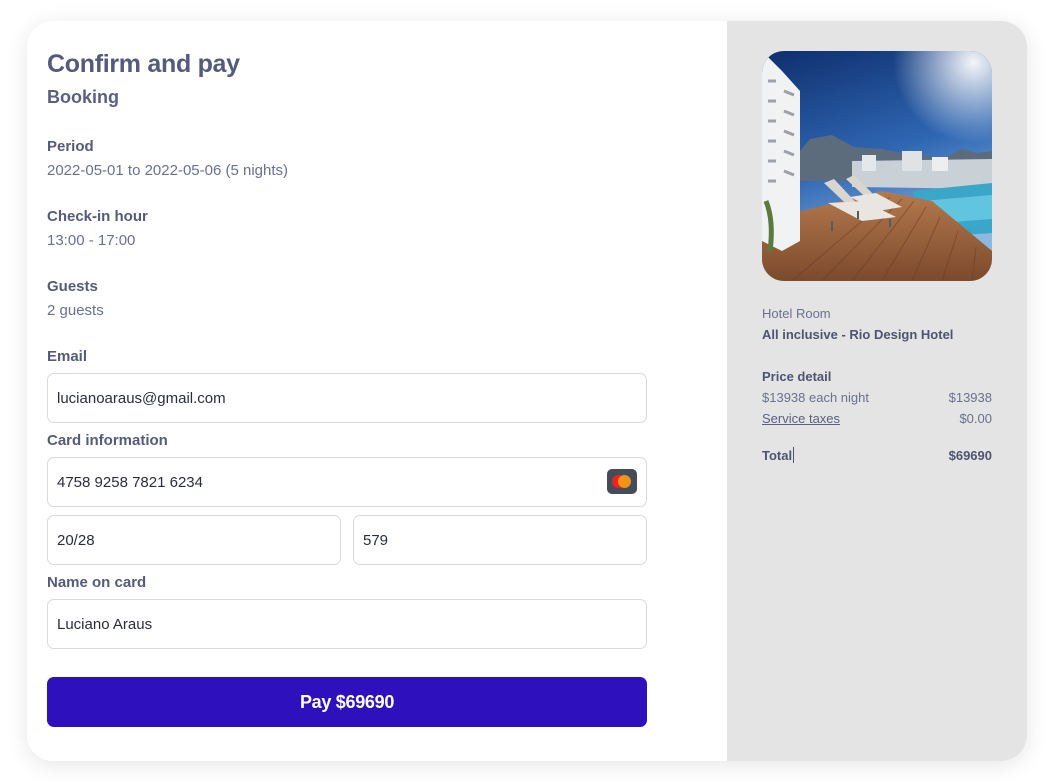 Image resolution: width=1052 pixels, height=782 pixels. I want to click on period-value: 2022-05-01 to 2022-05-06 (5 nights), so click(167, 170).